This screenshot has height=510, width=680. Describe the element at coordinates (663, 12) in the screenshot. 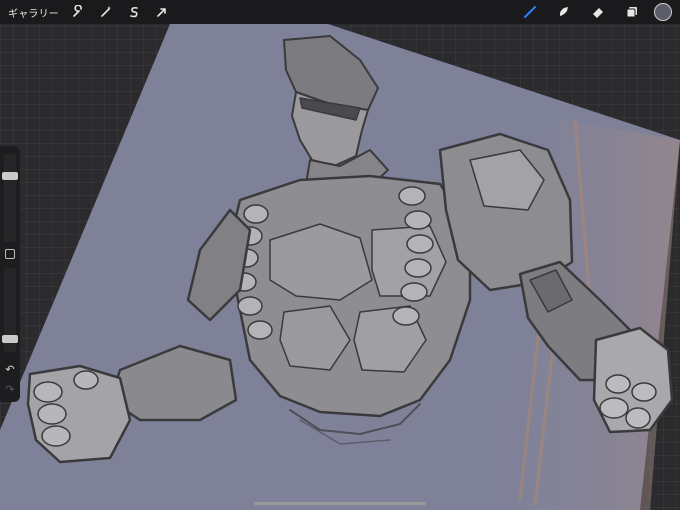

I see `color-picker-swatch` at that location.